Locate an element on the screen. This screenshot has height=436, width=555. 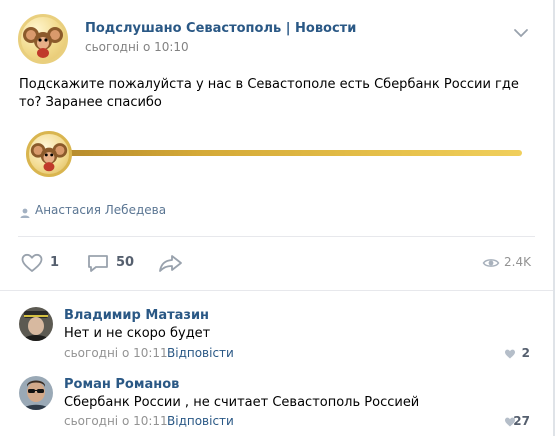
comment-like-count: 27 is located at coordinates (521, 421).